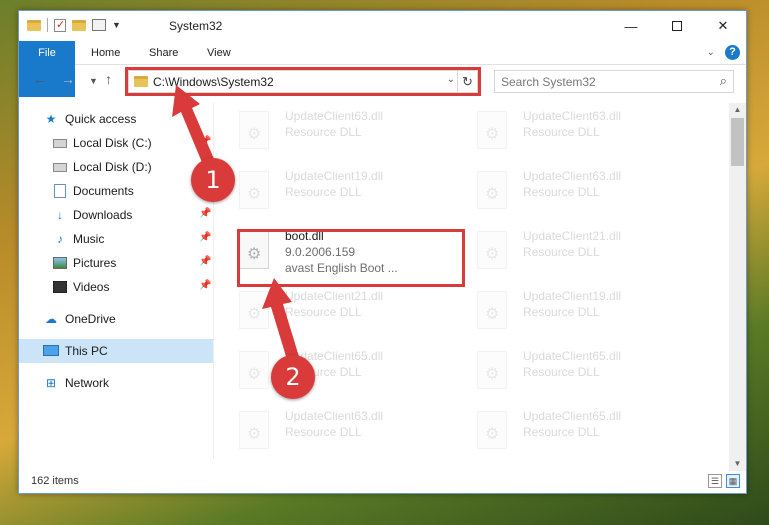 Image resolution: width=769 pixels, height=525 pixels. Describe the element at coordinates (548, 82) in the screenshot. I see `search-placeholder: Search System32` at that location.